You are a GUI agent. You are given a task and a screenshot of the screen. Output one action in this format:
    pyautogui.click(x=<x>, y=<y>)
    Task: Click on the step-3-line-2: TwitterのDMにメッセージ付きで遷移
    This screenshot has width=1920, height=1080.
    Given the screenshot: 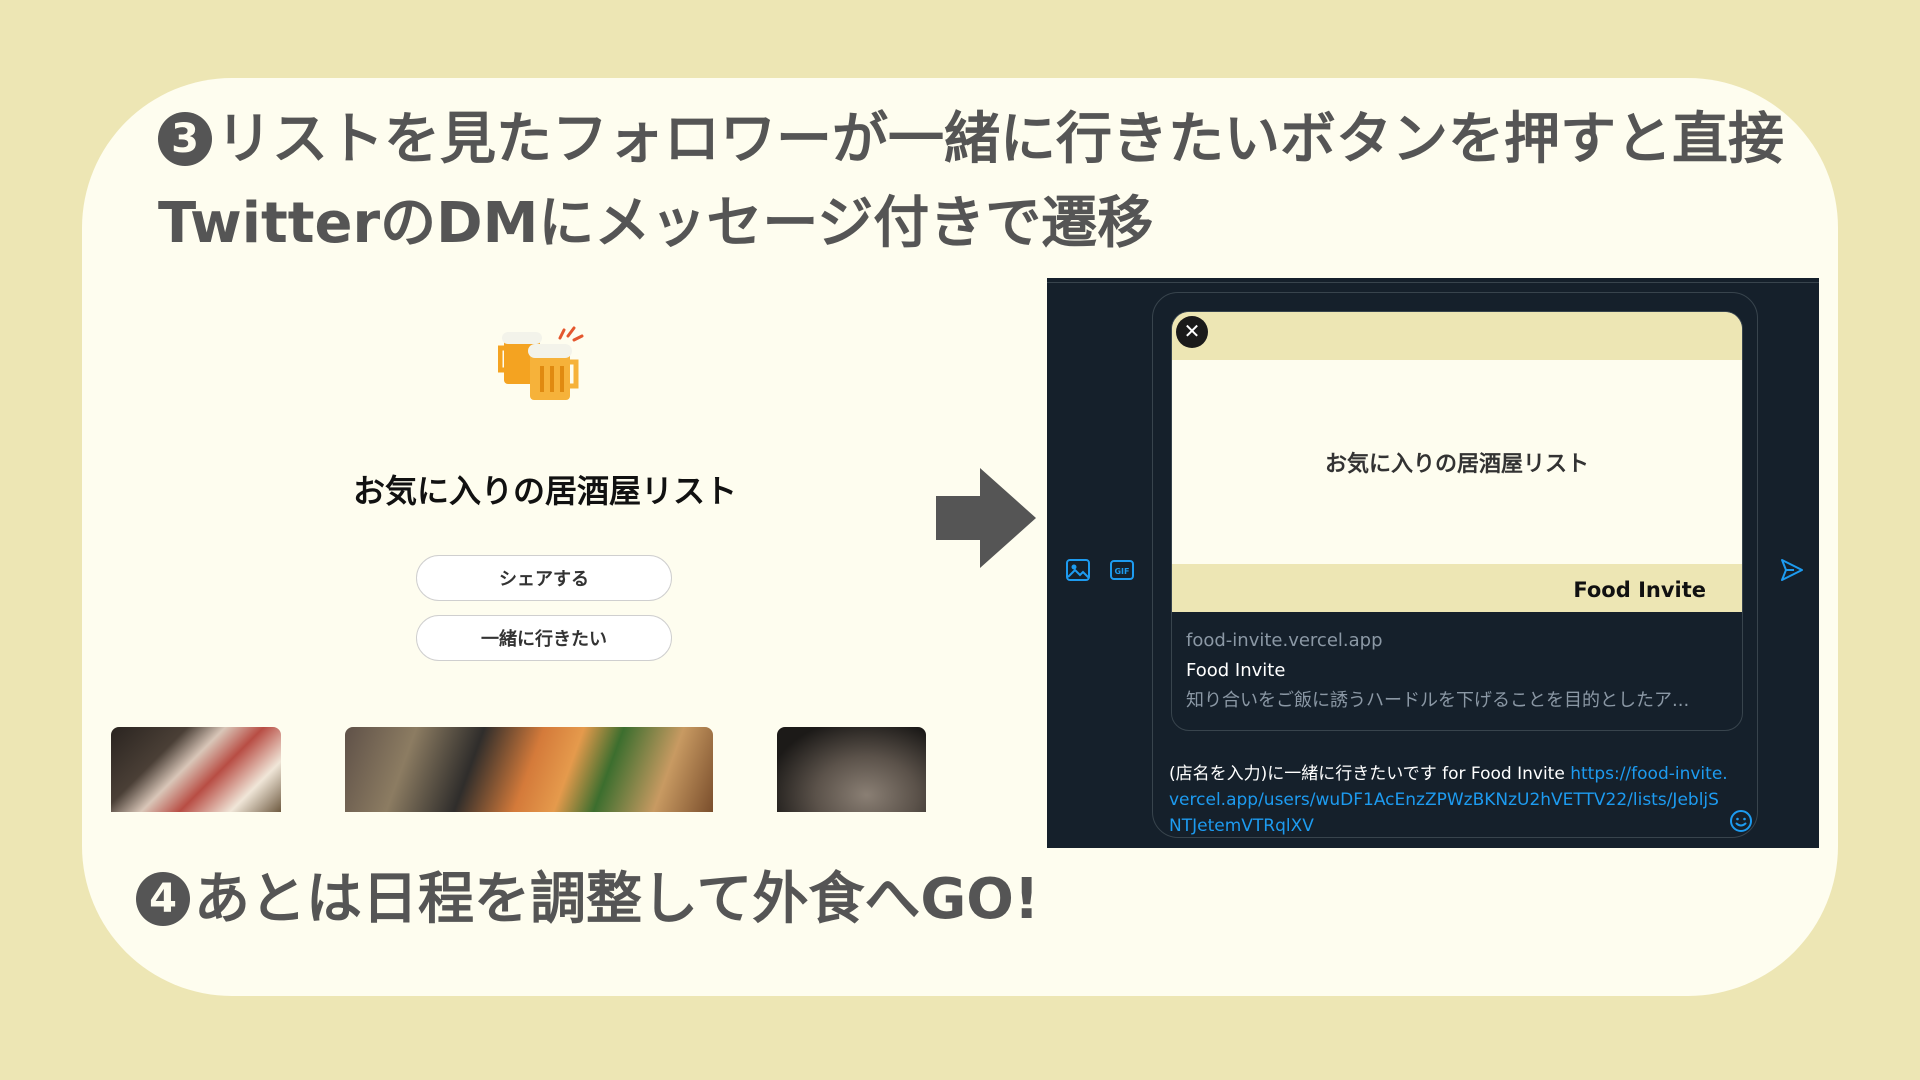 What is the action you would take?
    pyautogui.click(x=656, y=223)
    